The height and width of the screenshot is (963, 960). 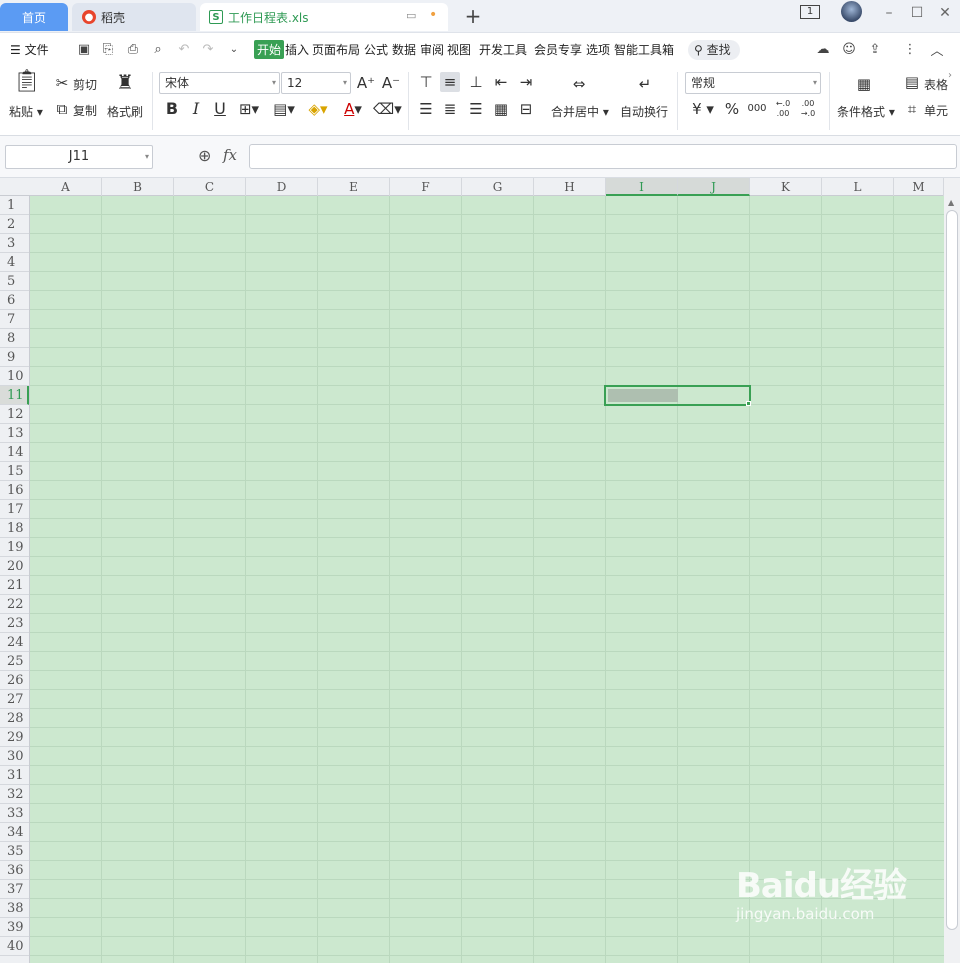 I want to click on outdent-icon: ⇤, so click(x=501, y=82).